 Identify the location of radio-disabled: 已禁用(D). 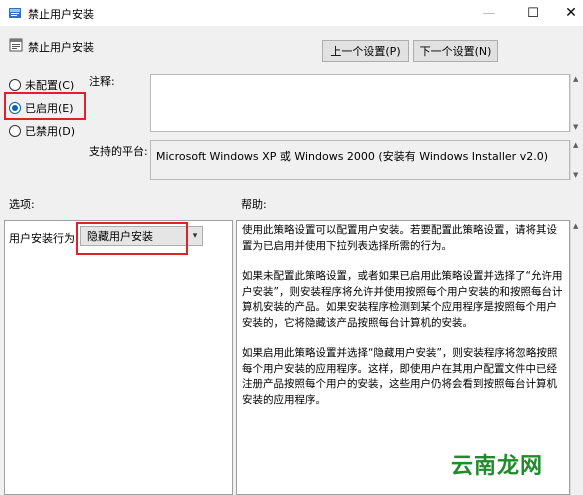
(42, 131).